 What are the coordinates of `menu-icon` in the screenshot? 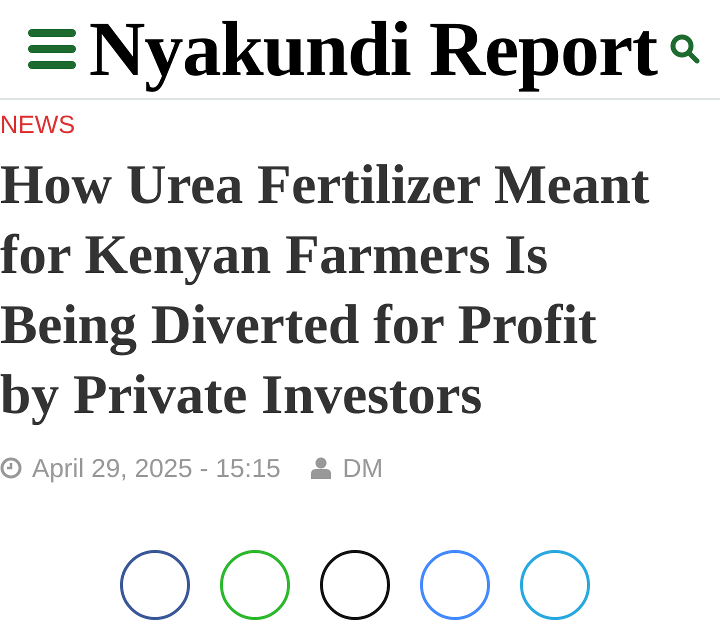 It's located at (52, 49).